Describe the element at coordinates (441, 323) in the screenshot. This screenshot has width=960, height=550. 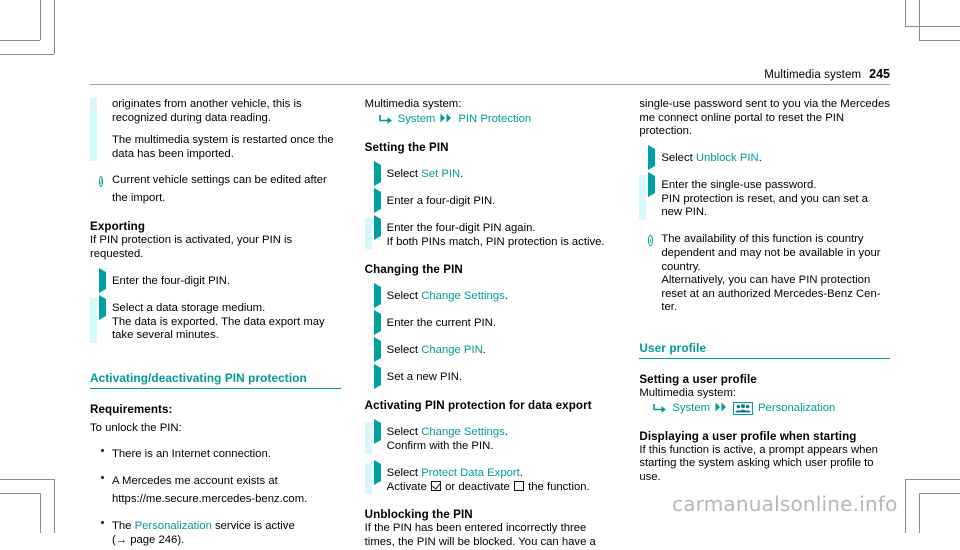
I see `step-text: Enter the current PIN.` at that location.